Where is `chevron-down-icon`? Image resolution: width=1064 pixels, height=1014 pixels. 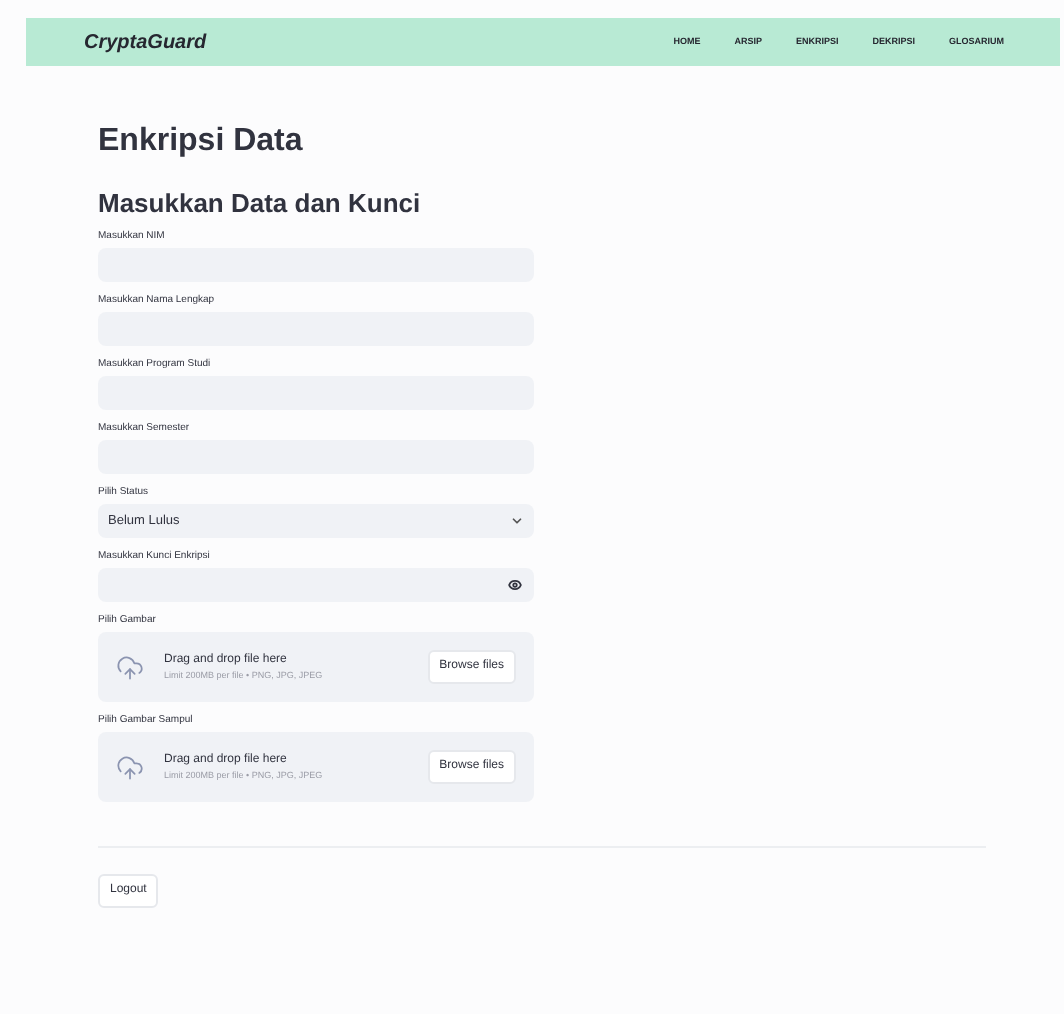
chevron-down-icon is located at coordinates (517, 521).